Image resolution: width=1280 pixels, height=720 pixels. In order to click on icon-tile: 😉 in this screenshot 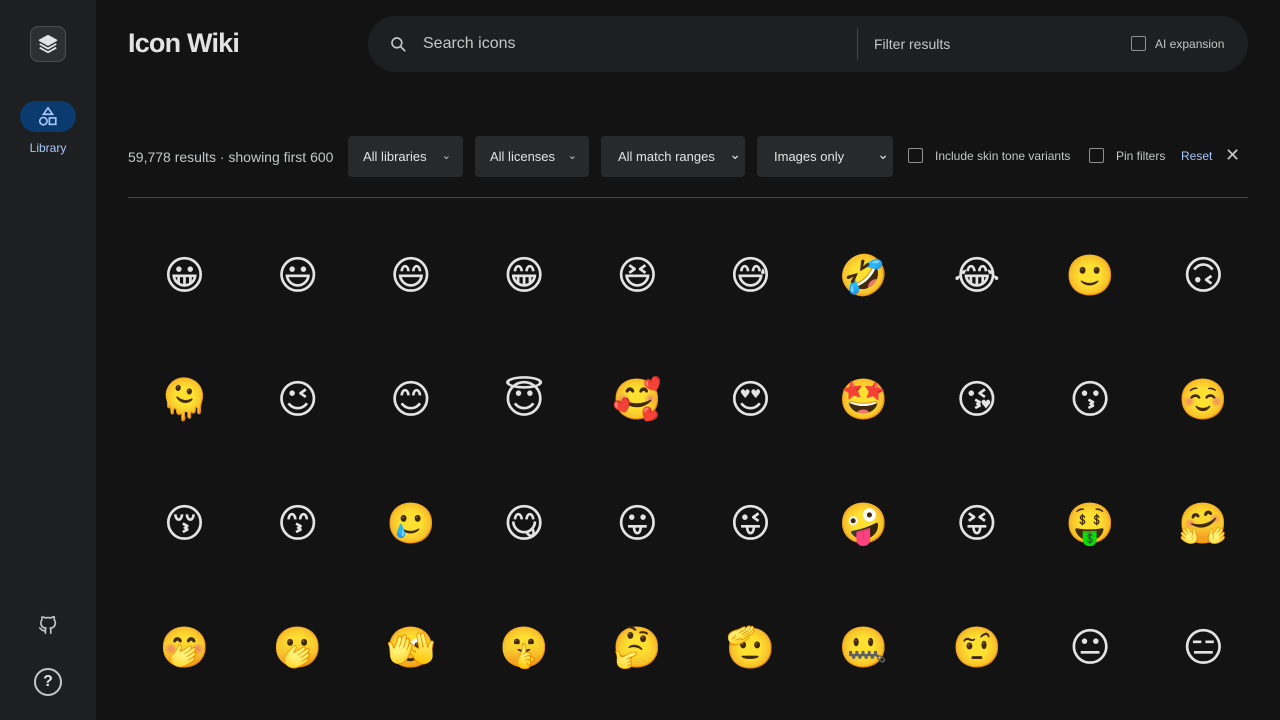, I will do `click(297, 400)`.